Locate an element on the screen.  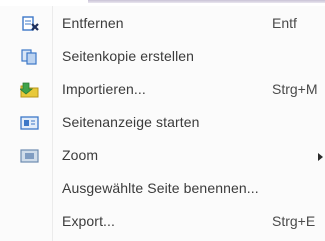
menu-item-shortcut: Strg+E is located at coordinates (294, 221).